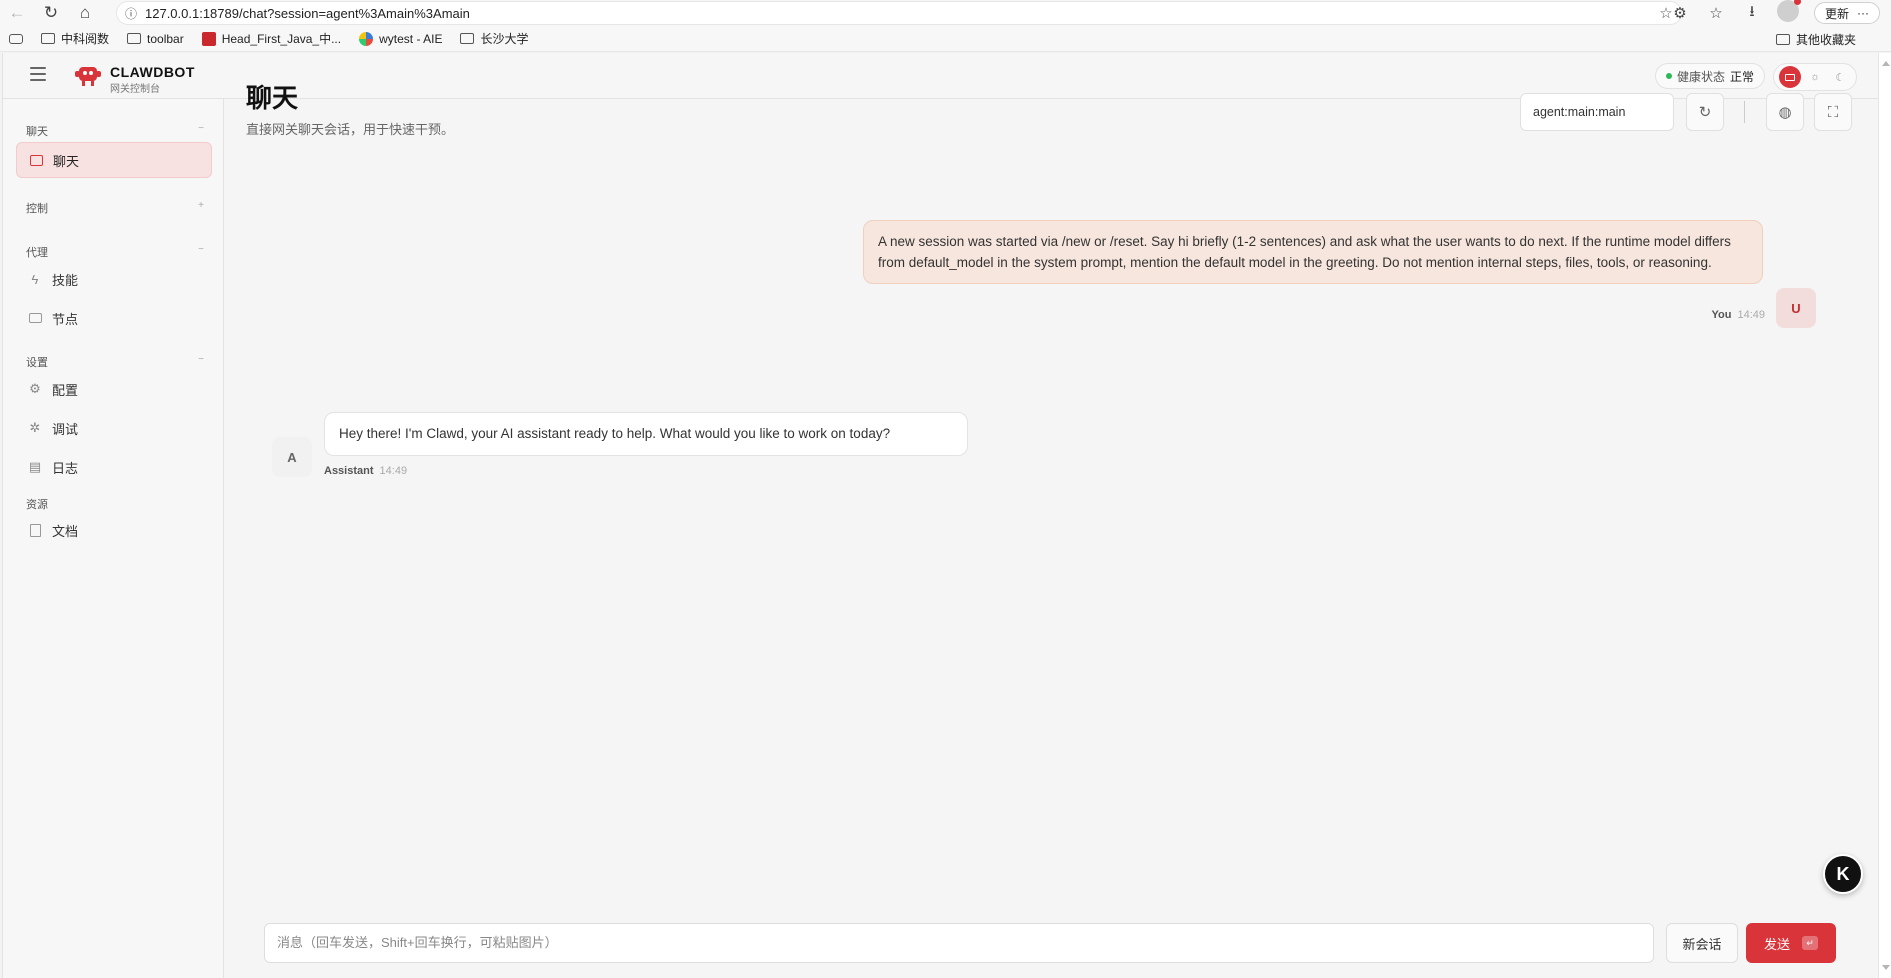 The image size is (1891, 978). What do you see at coordinates (65, 429) in the screenshot?
I see `sidebar-item-label: 调试` at bounding box center [65, 429].